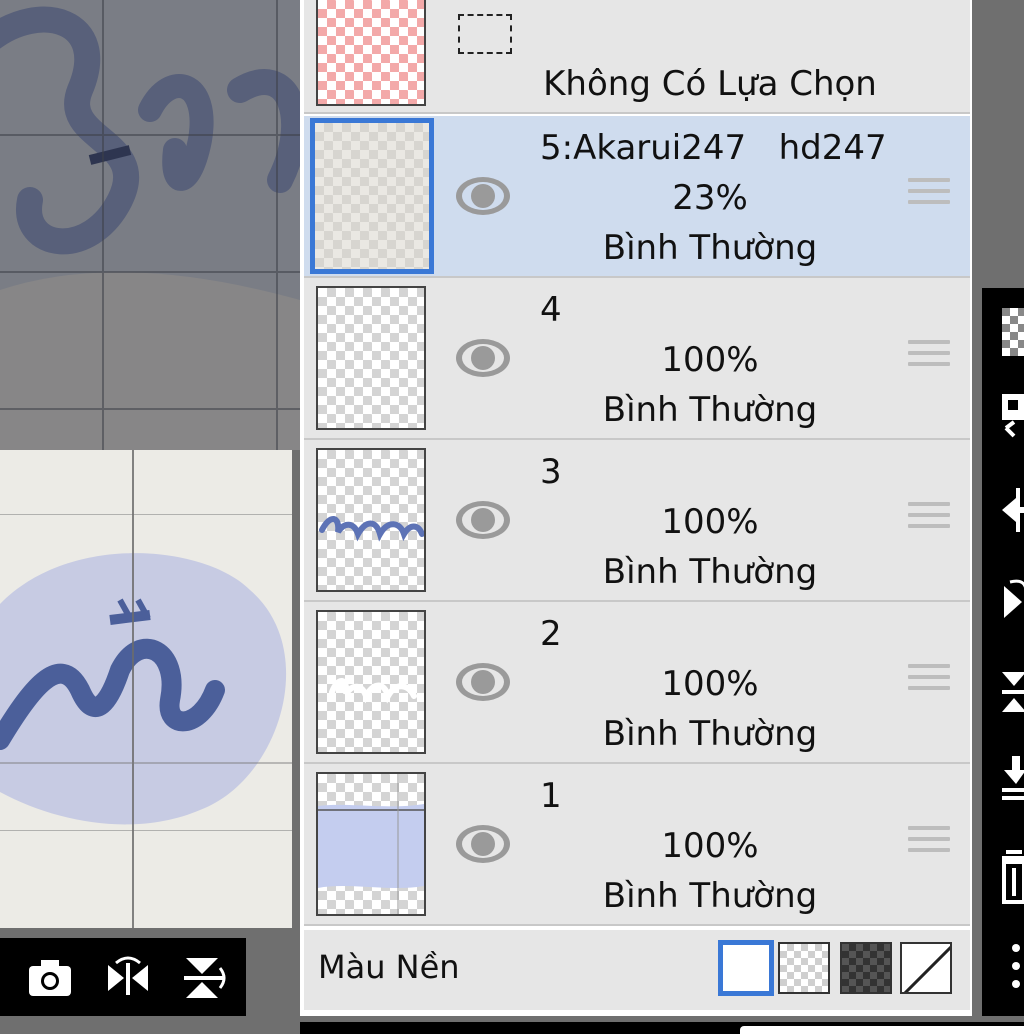  Describe the element at coordinates (146, 689) in the screenshot. I see `canvas-preview` at that location.